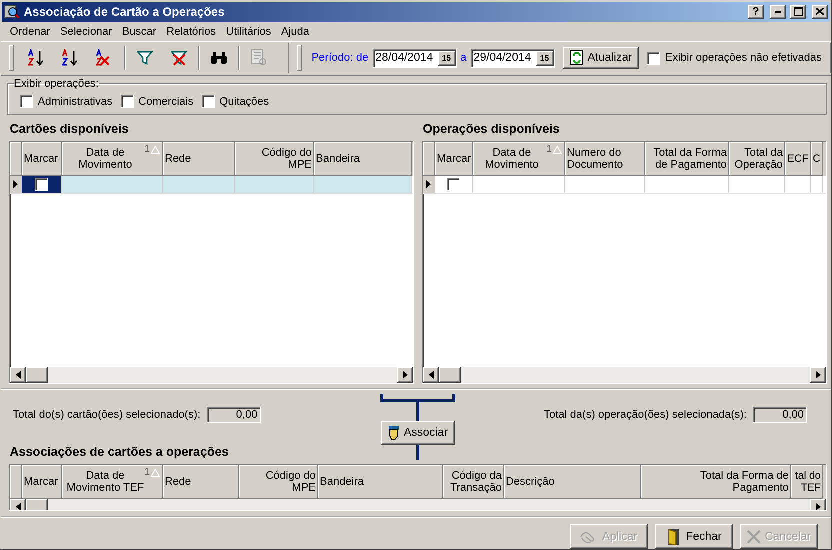 This screenshot has width=832, height=550. Describe the element at coordinates (75, 102) in the screenshot. I see `checkbox-label: Administrativas` at that location.